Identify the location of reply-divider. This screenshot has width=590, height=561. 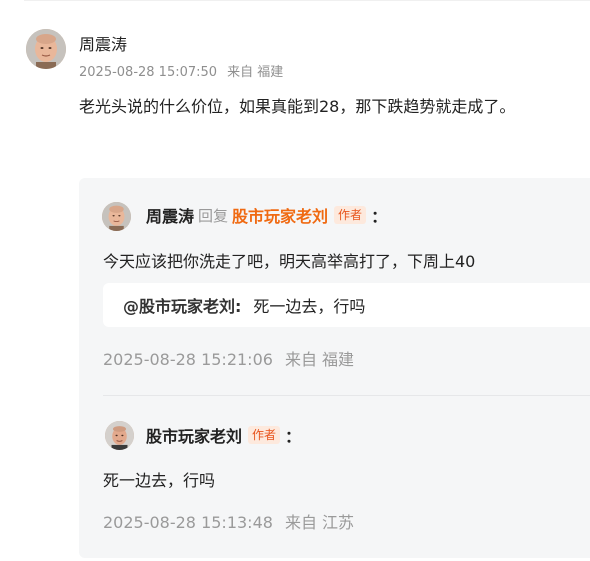
(346, 395).